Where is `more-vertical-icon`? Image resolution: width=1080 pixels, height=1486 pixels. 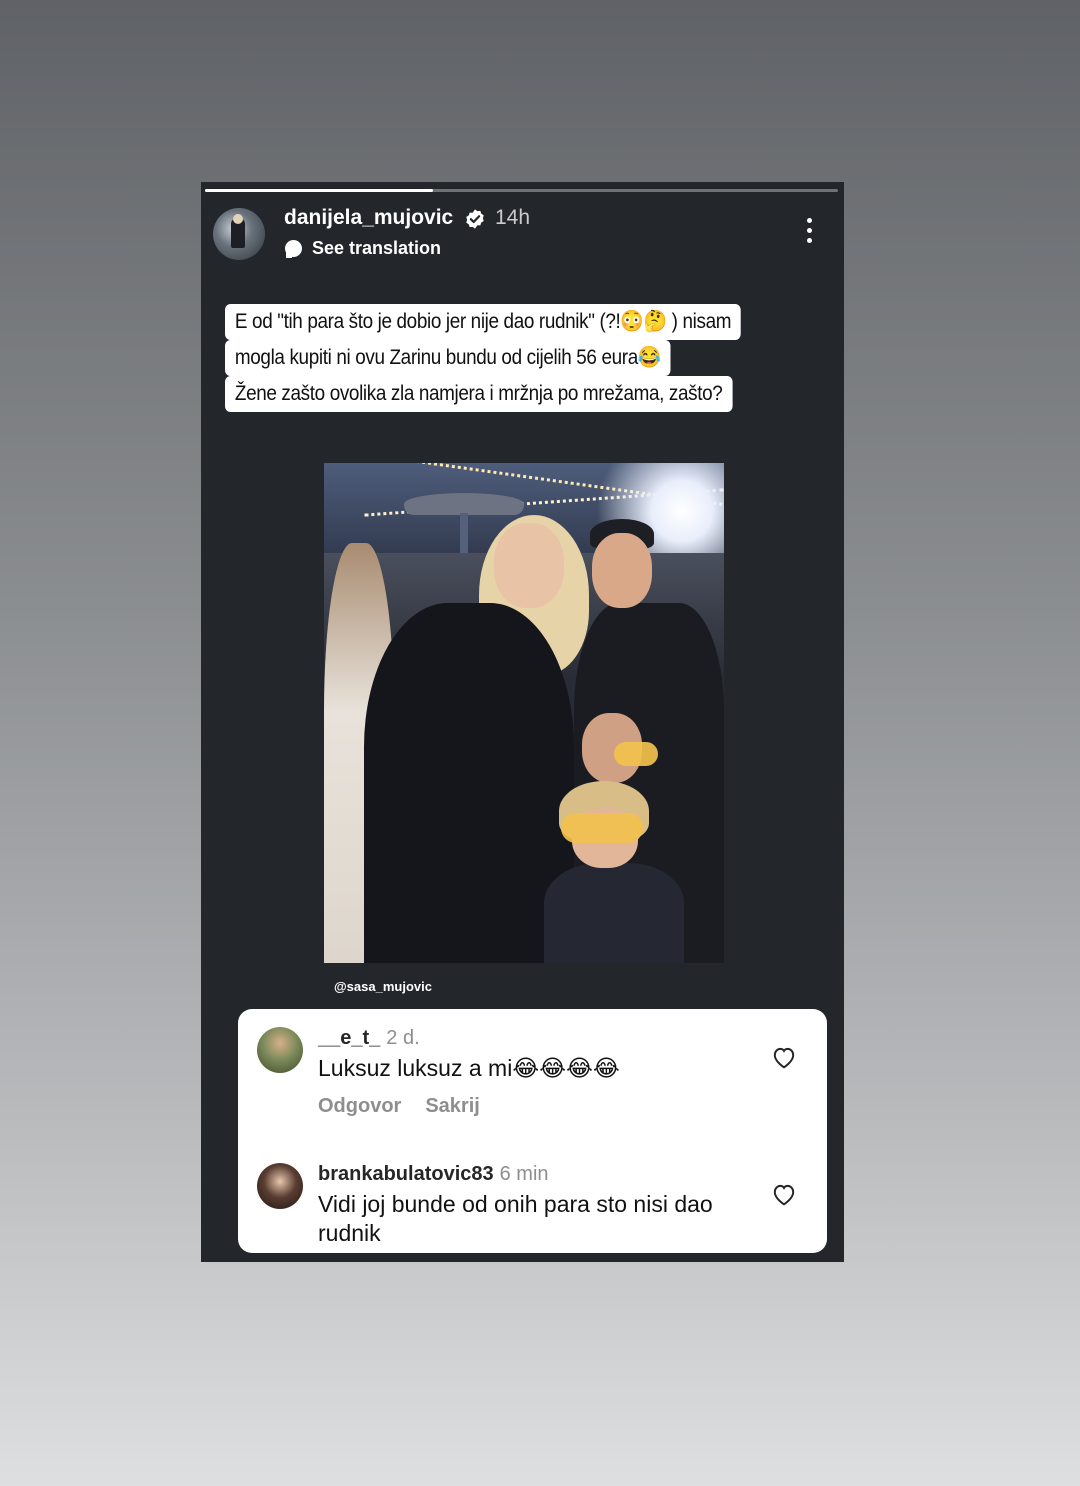
more-vertical-icon is located at coordinates (809, 232).